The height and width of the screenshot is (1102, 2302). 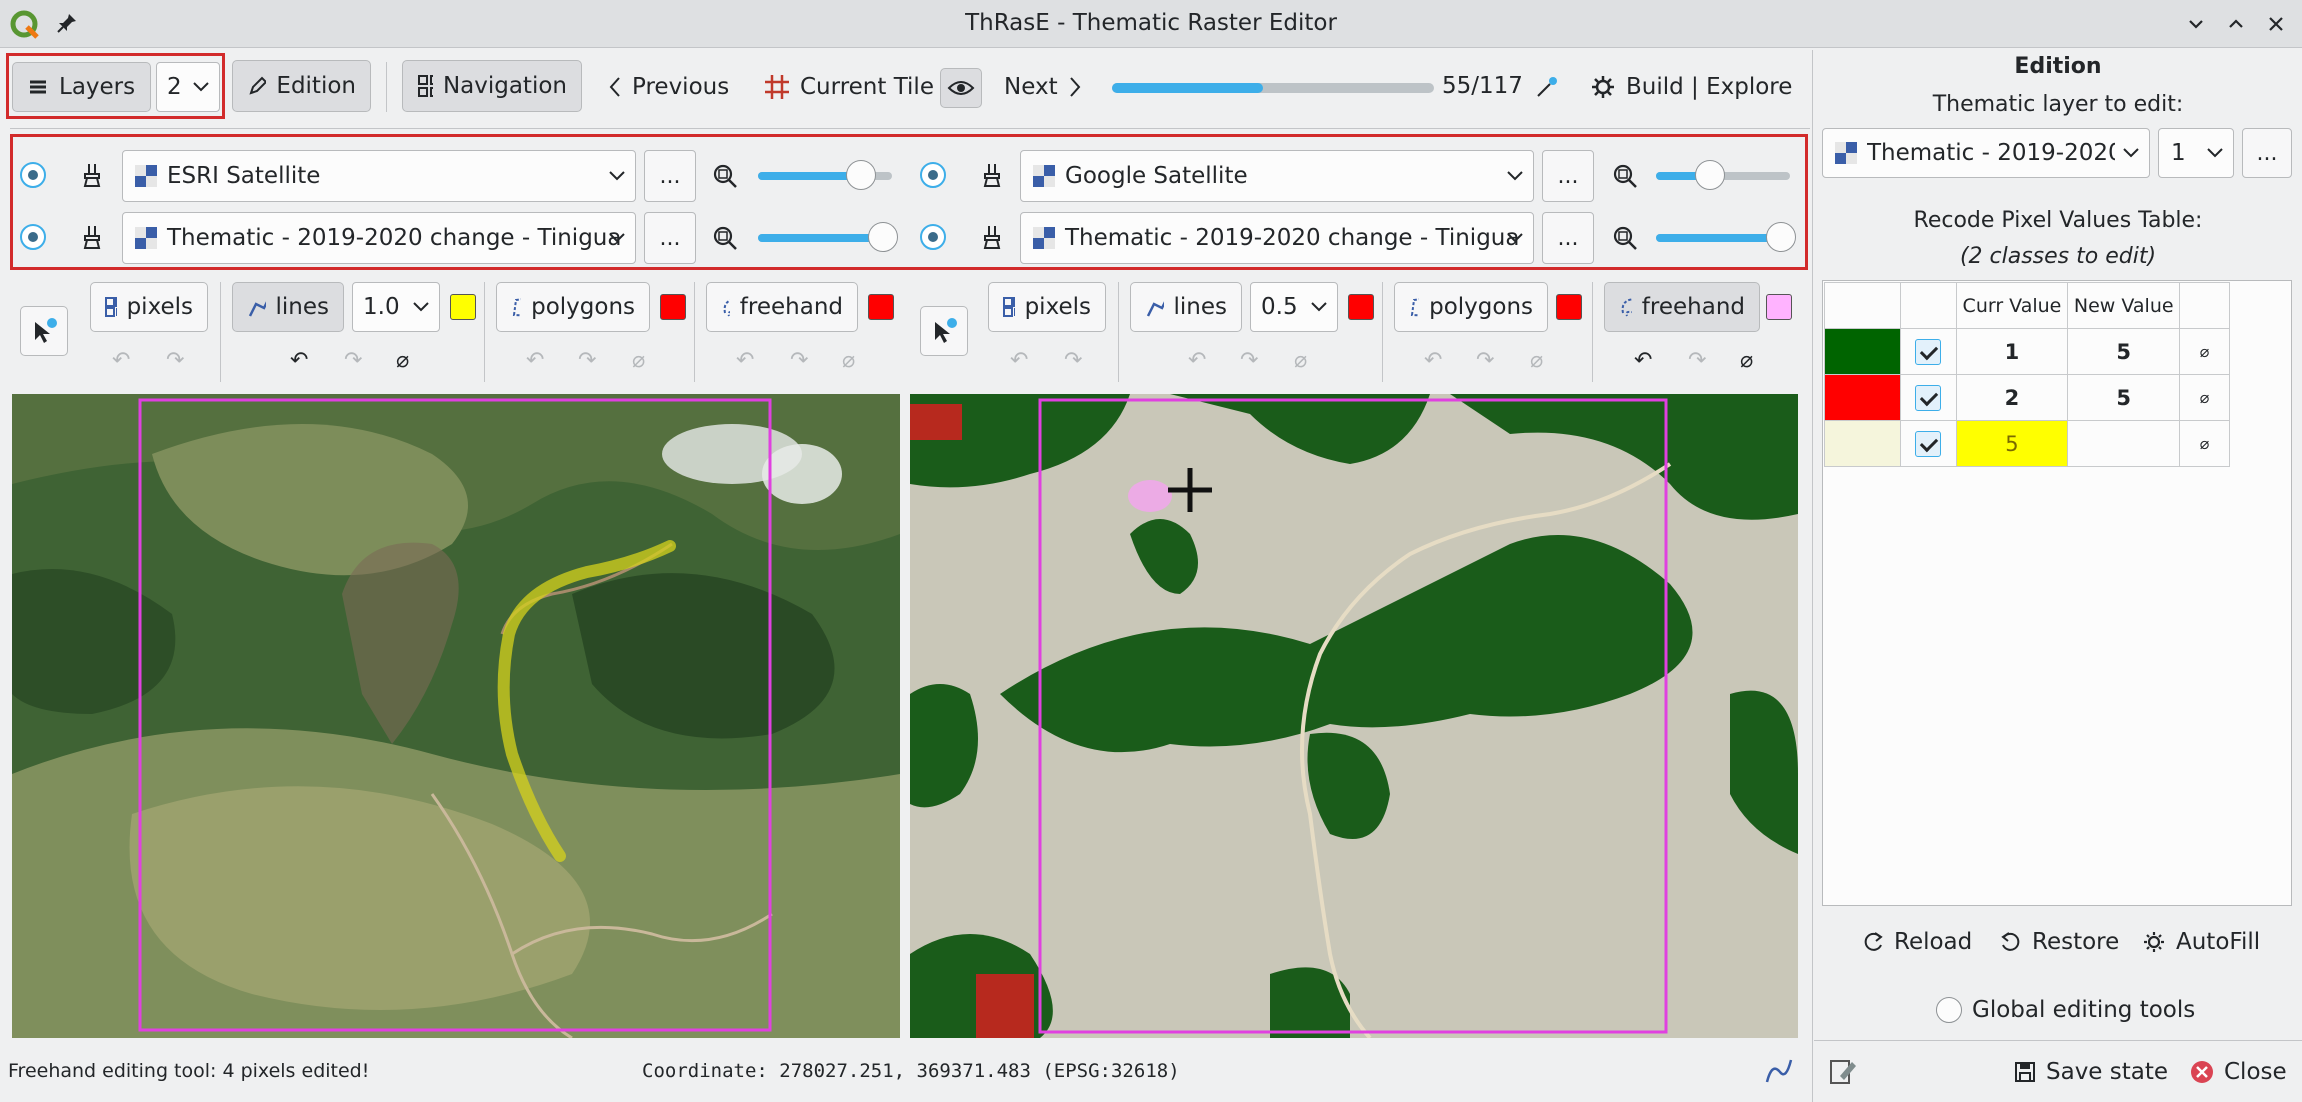 What do you see at coordinates (1277, 238) in the screenshot?
I see `right-layer2-select: Thematic - 2019-2020 change - Tinigua` at bounding box center [1277, 238].